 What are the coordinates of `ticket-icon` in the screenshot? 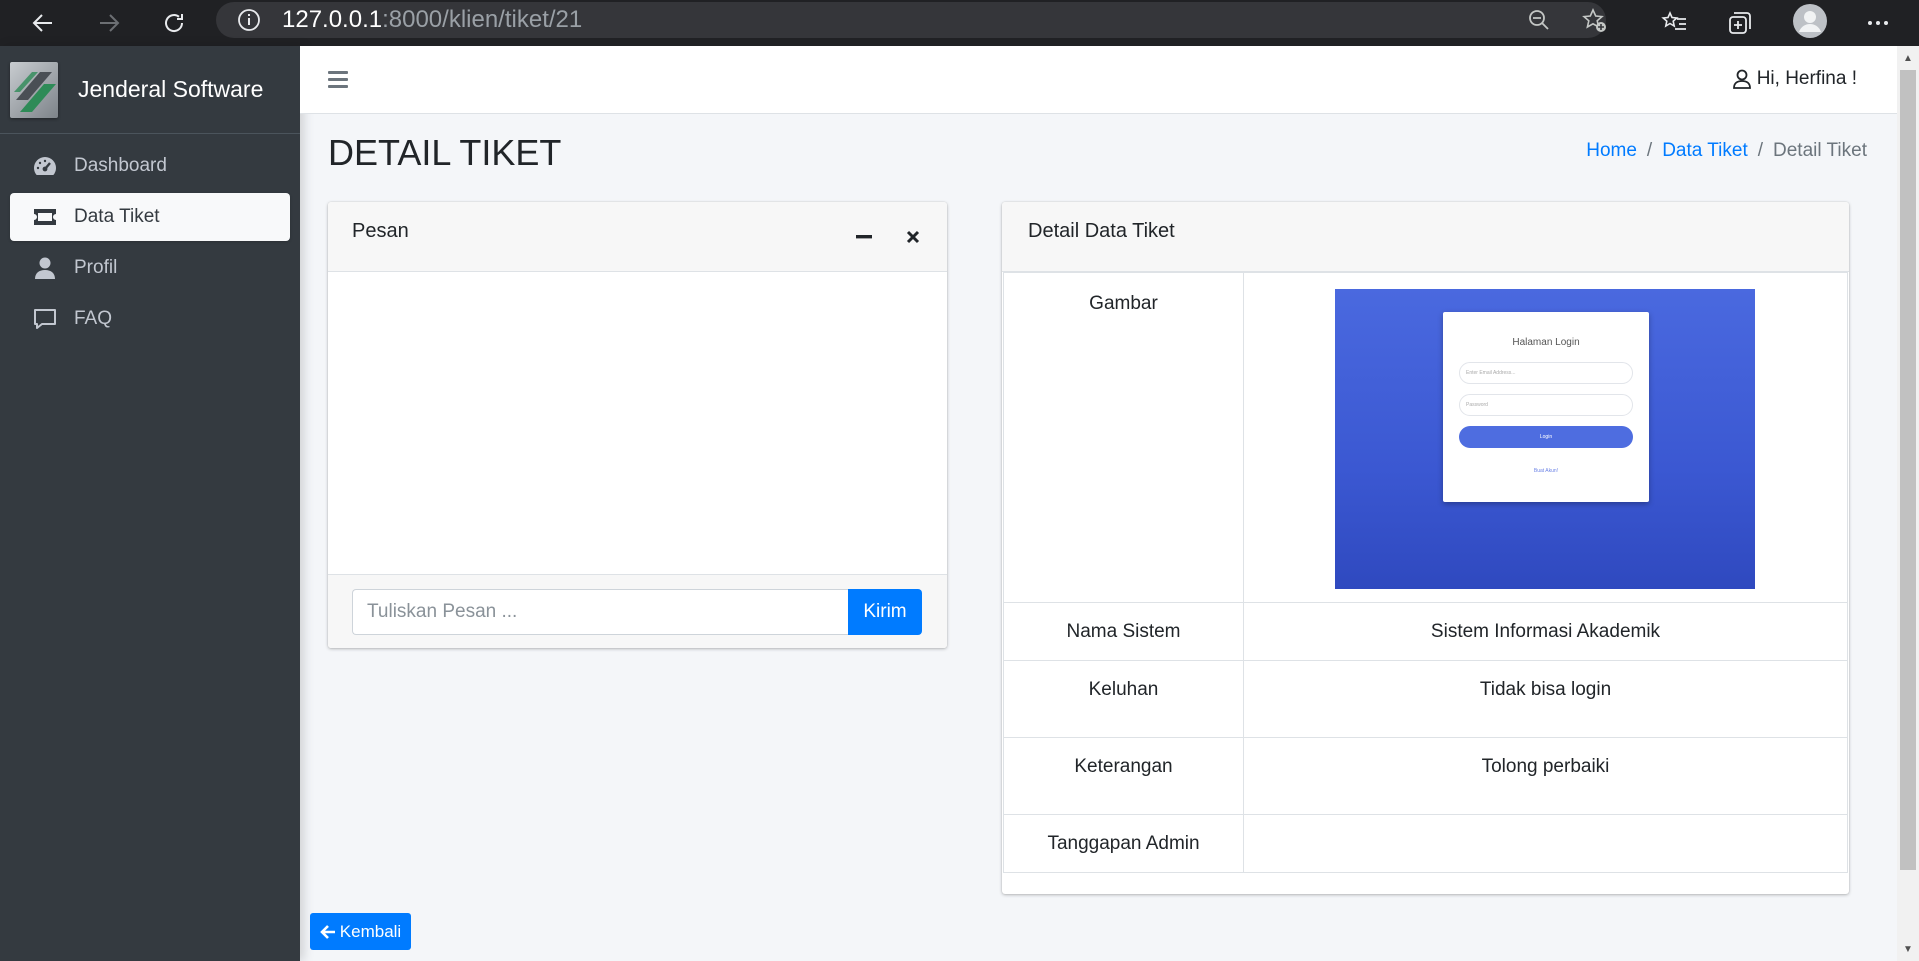 It's located at (45, 217).